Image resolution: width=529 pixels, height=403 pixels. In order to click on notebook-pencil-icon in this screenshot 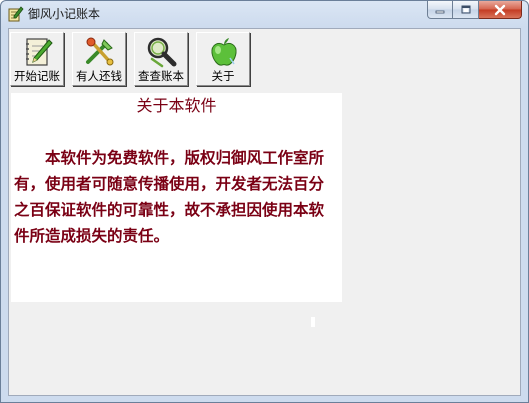, I will do `click(39, 52)`.